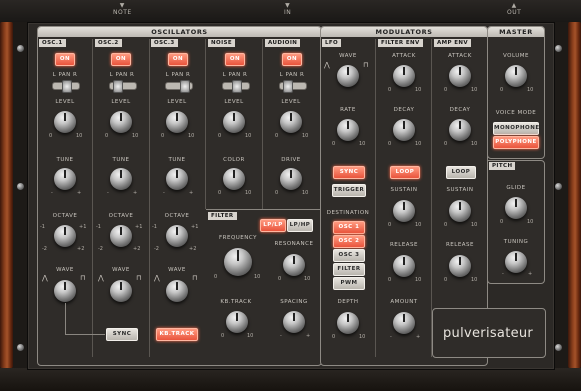 The height and width of the screenshot is (391, 581). I want to click on aenv-decay-label: DECAY, so click(460, 110).